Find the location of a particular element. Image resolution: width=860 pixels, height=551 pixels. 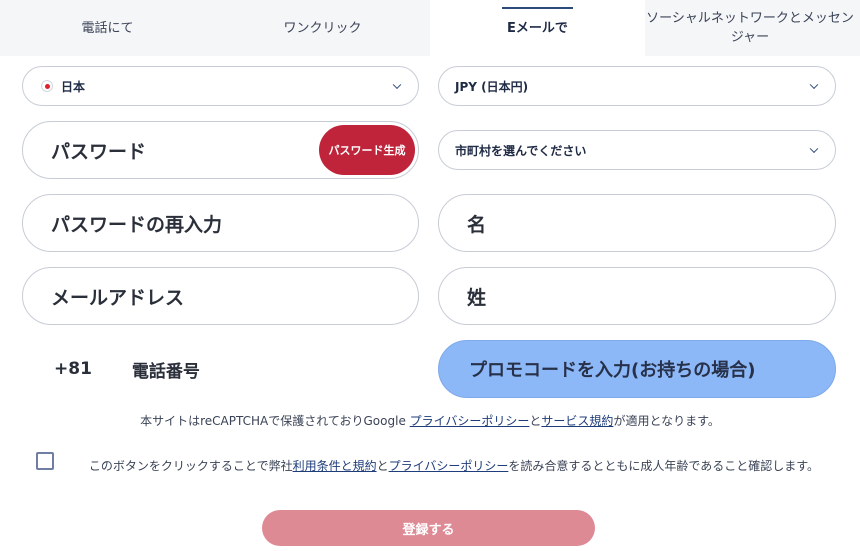

city-select: 市町村を選んでください is located at coordinates (637, 150).